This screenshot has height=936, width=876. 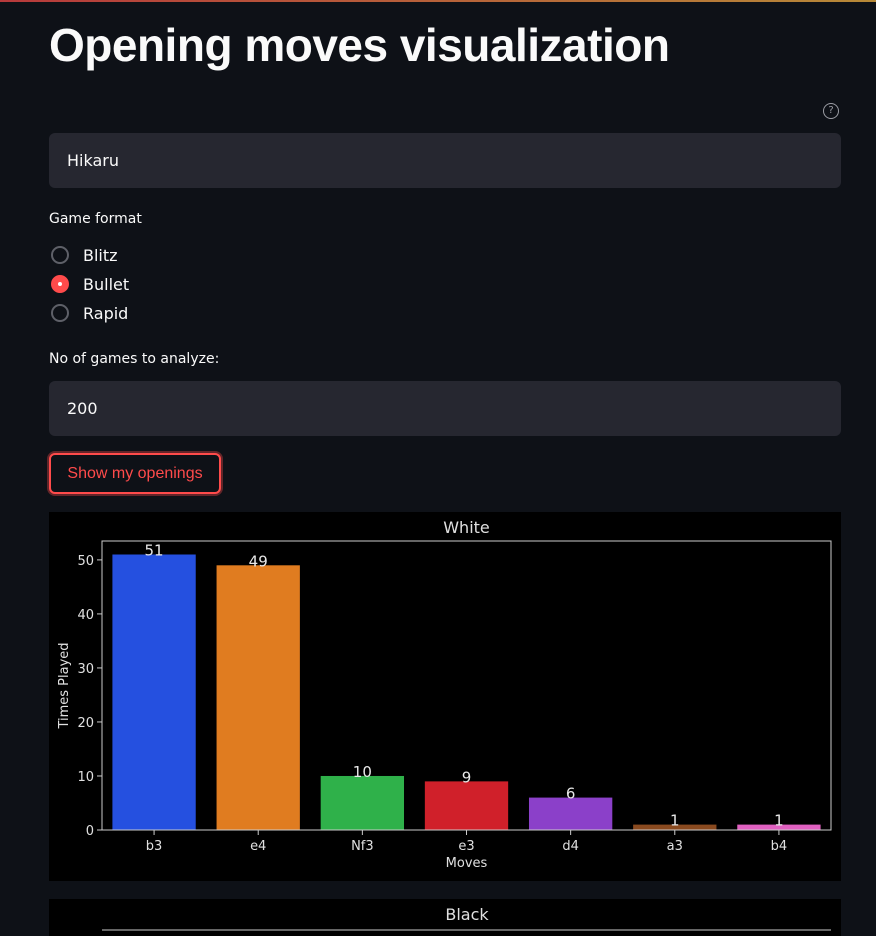 What do you see at coordinates (466, 846) in the screenshot?
I see `x-tick-label: e3` at bounding box center [466, 846].